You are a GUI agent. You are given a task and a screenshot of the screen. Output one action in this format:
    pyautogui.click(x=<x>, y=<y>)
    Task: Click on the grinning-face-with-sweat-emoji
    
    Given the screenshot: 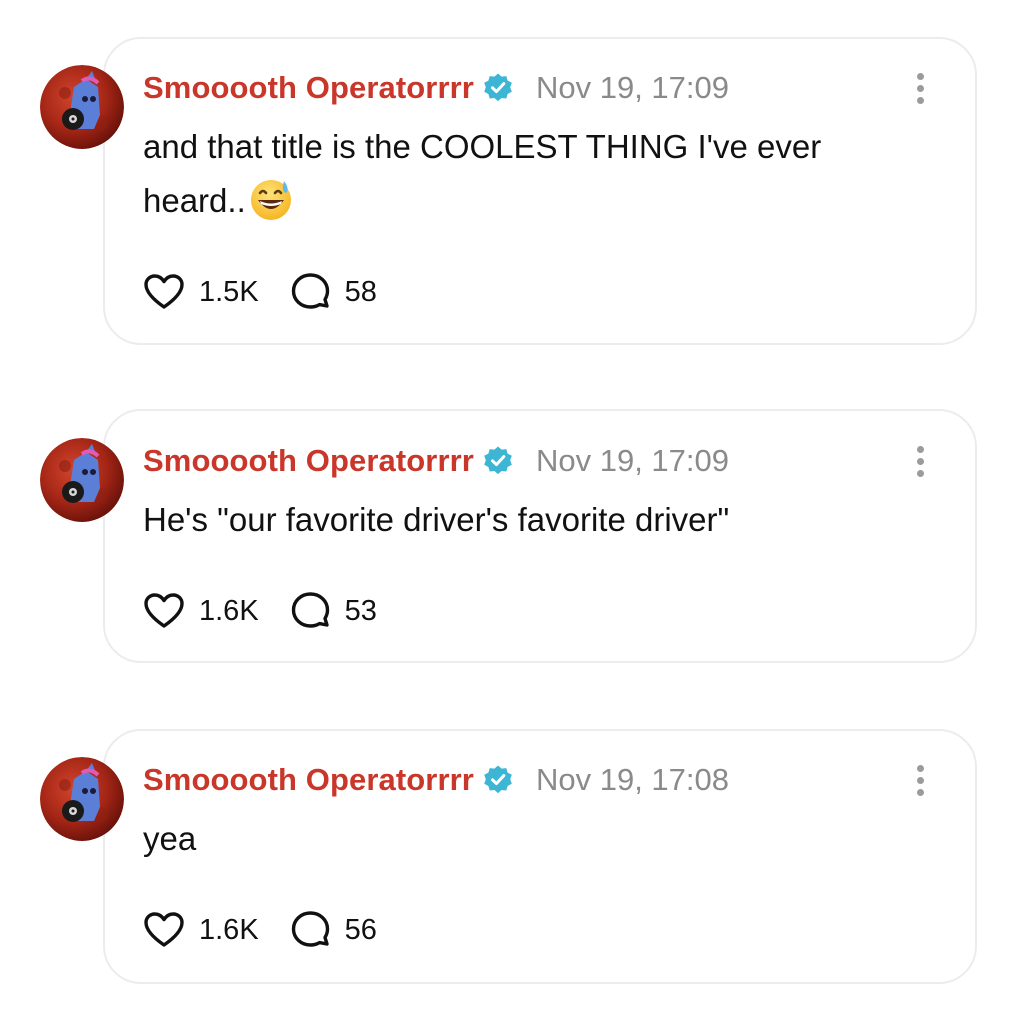 What is the action you would take?
    pyautogui.click(x=271, y=199)
    